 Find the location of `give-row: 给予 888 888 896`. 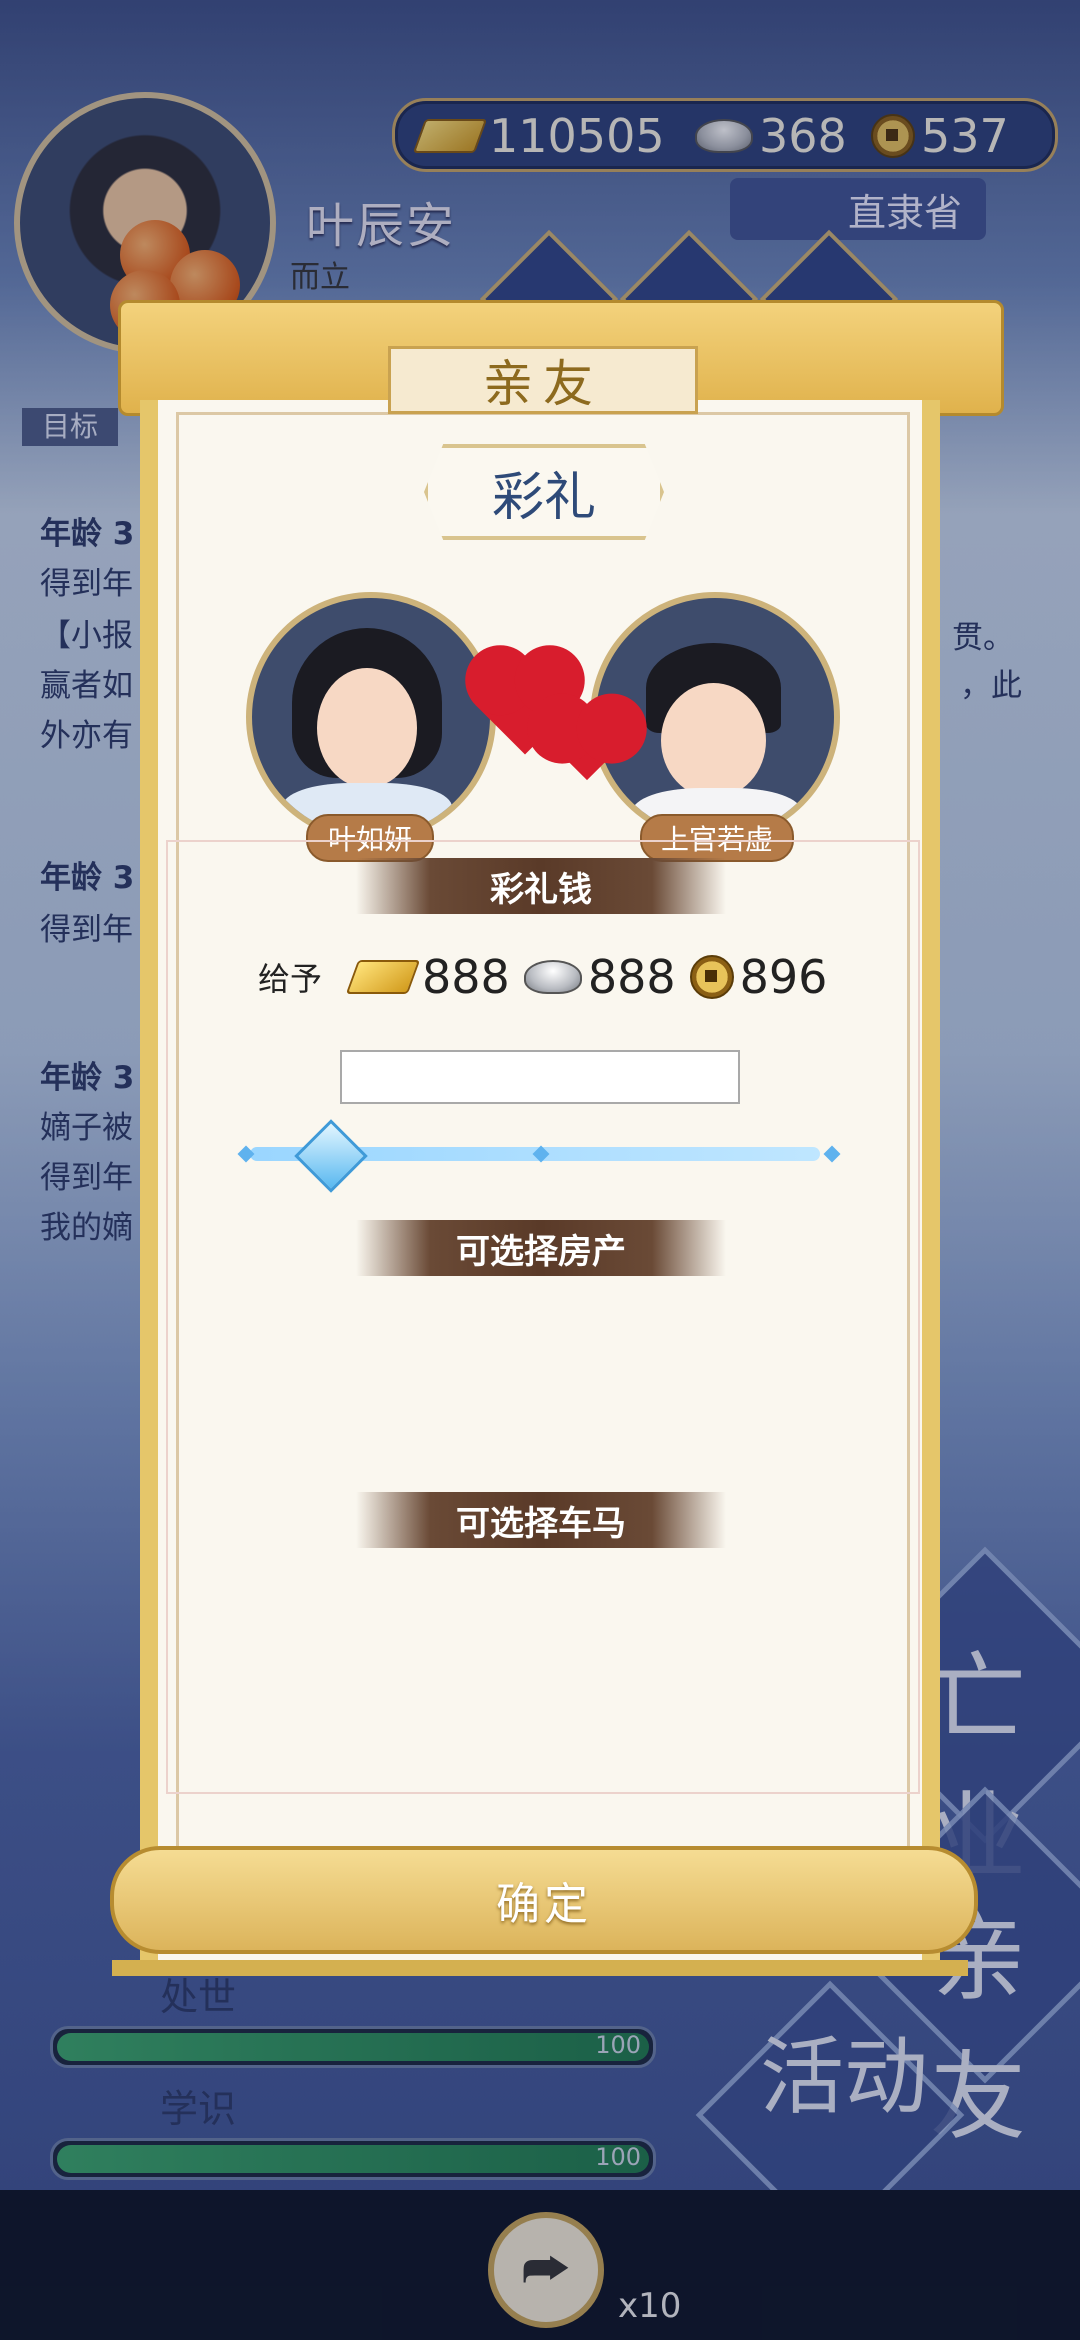

give-row: 给予 888 888 896 is located at coordinates (542, 977).